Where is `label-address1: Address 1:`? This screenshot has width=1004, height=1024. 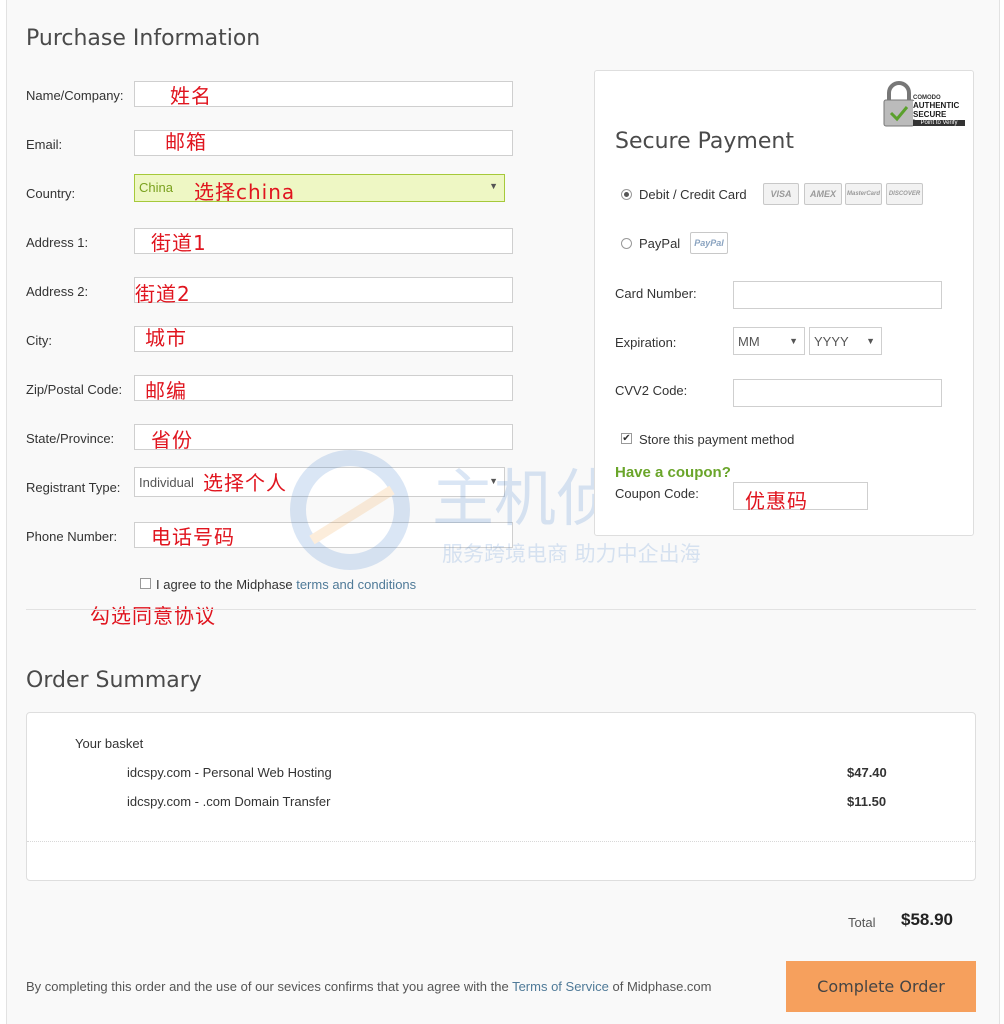
label-address1: Address 1: is located at coordinates (57, 242).